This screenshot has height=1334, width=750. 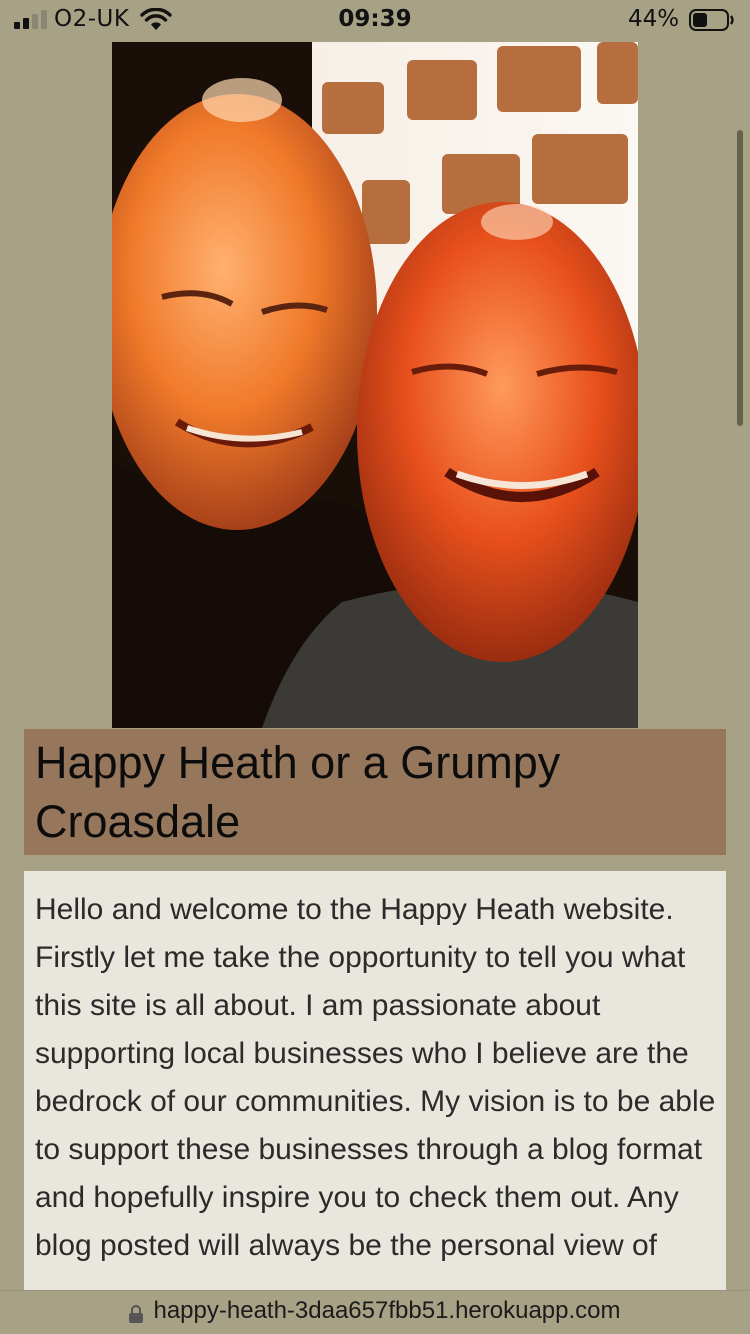 What do you see at coordinates (136, 1312) in the screenshot?
I see `lock-icon` at bounding box center [136, 1312].